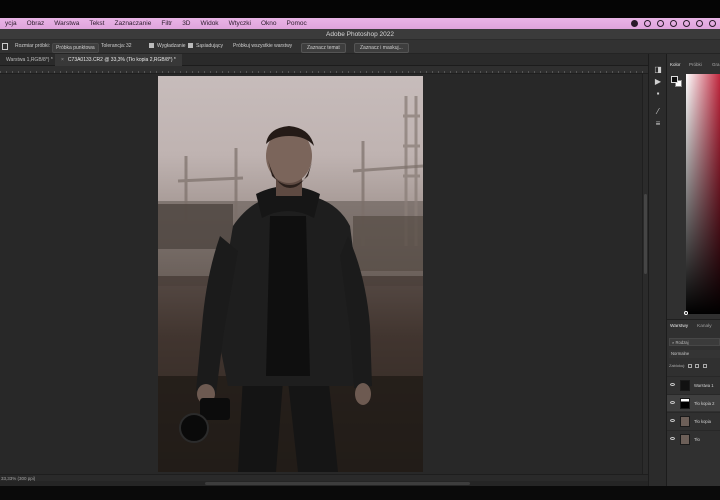 The image size is (720, 500). What do you see at coordinates (677, 365) in the screenshot?
I see `lock-label: Zablokuj:` at bounding box center [677, 365].